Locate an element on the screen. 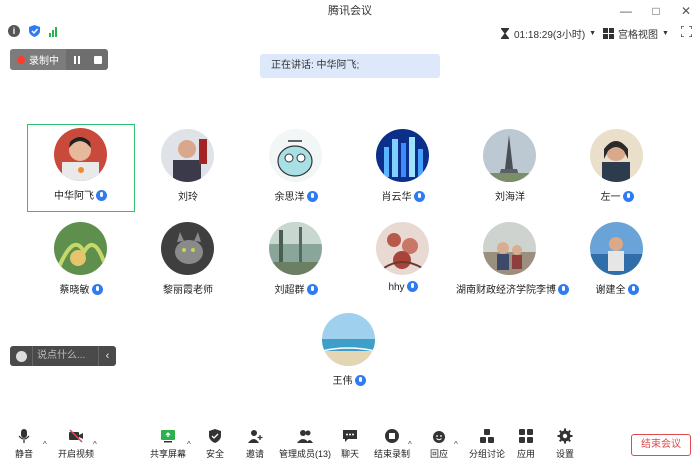  recording-panel: 录制中 is located at coordinates (59, 59).